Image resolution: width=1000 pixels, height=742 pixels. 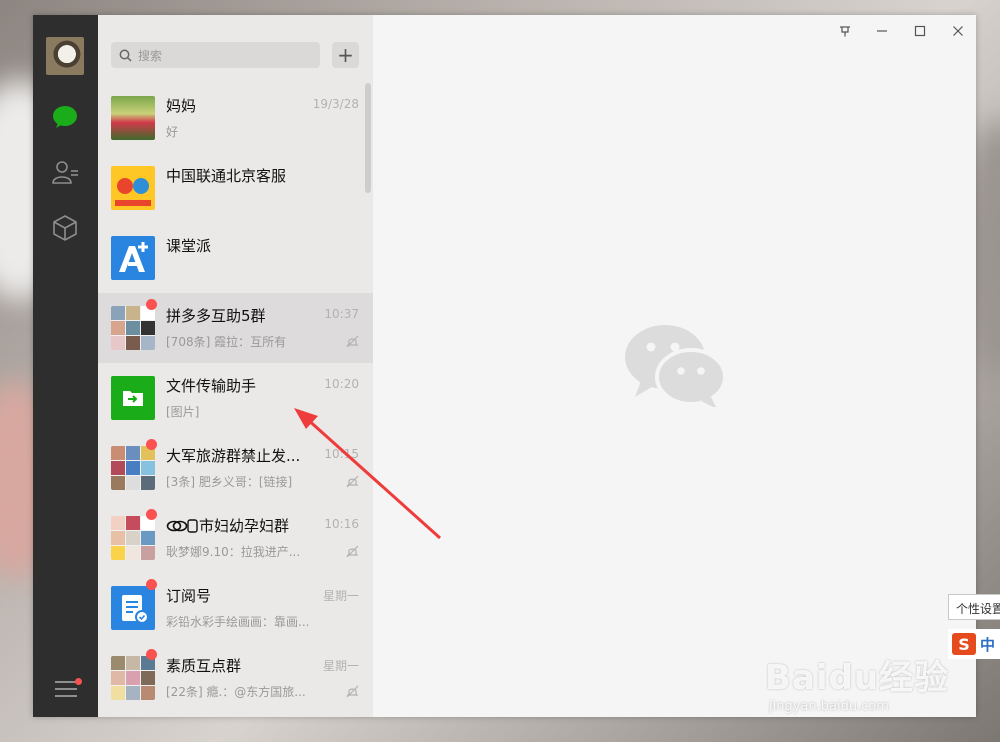 I want to click on minimize-icon, so click(x=882, y=31).